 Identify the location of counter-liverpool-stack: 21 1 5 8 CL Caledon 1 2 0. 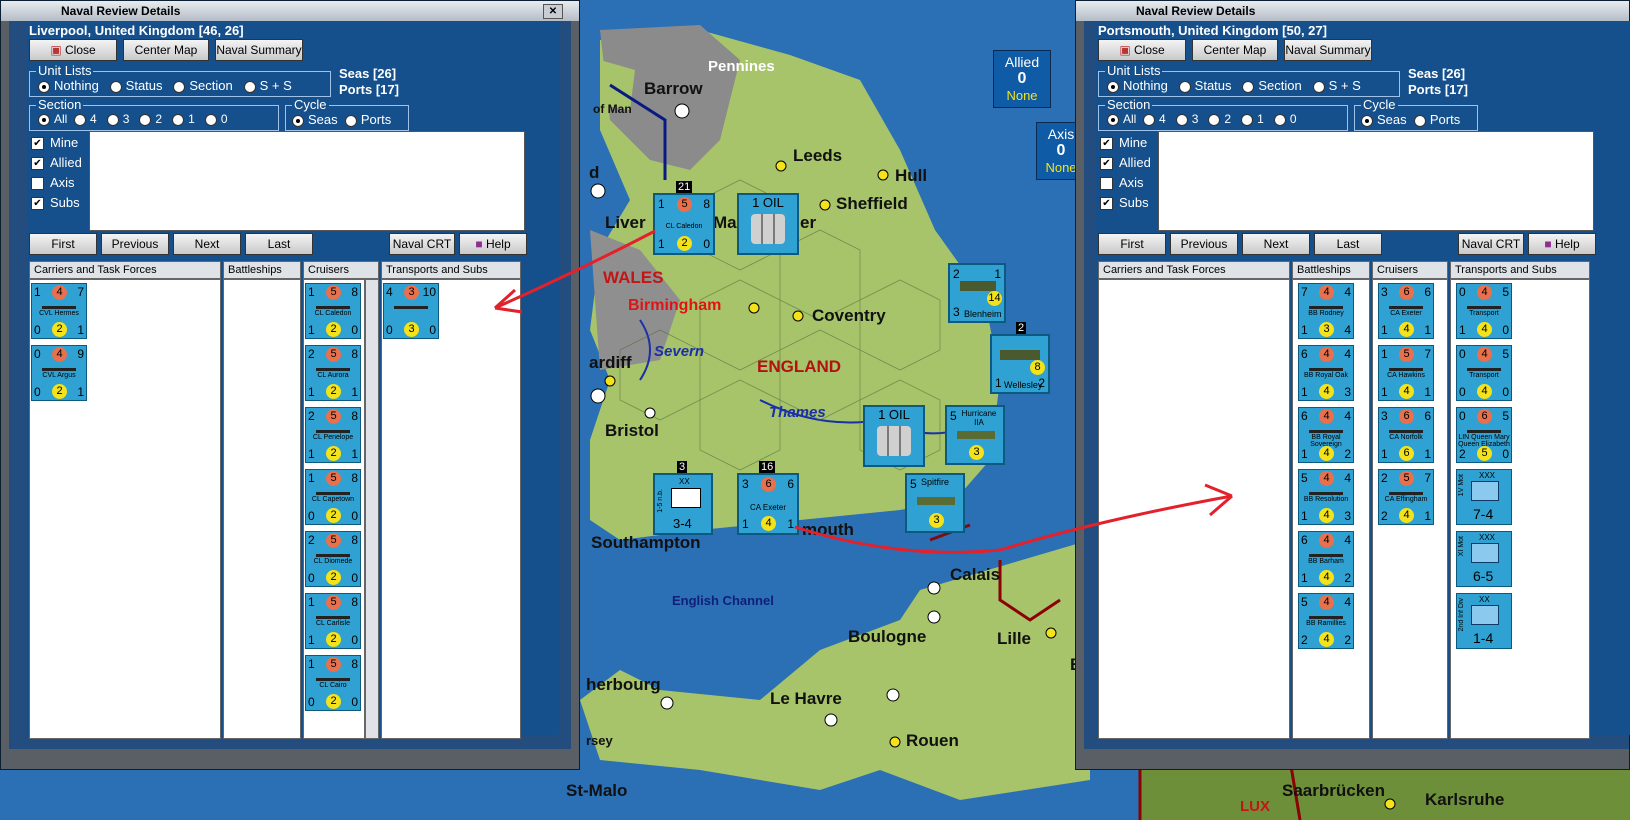
(684, 218).